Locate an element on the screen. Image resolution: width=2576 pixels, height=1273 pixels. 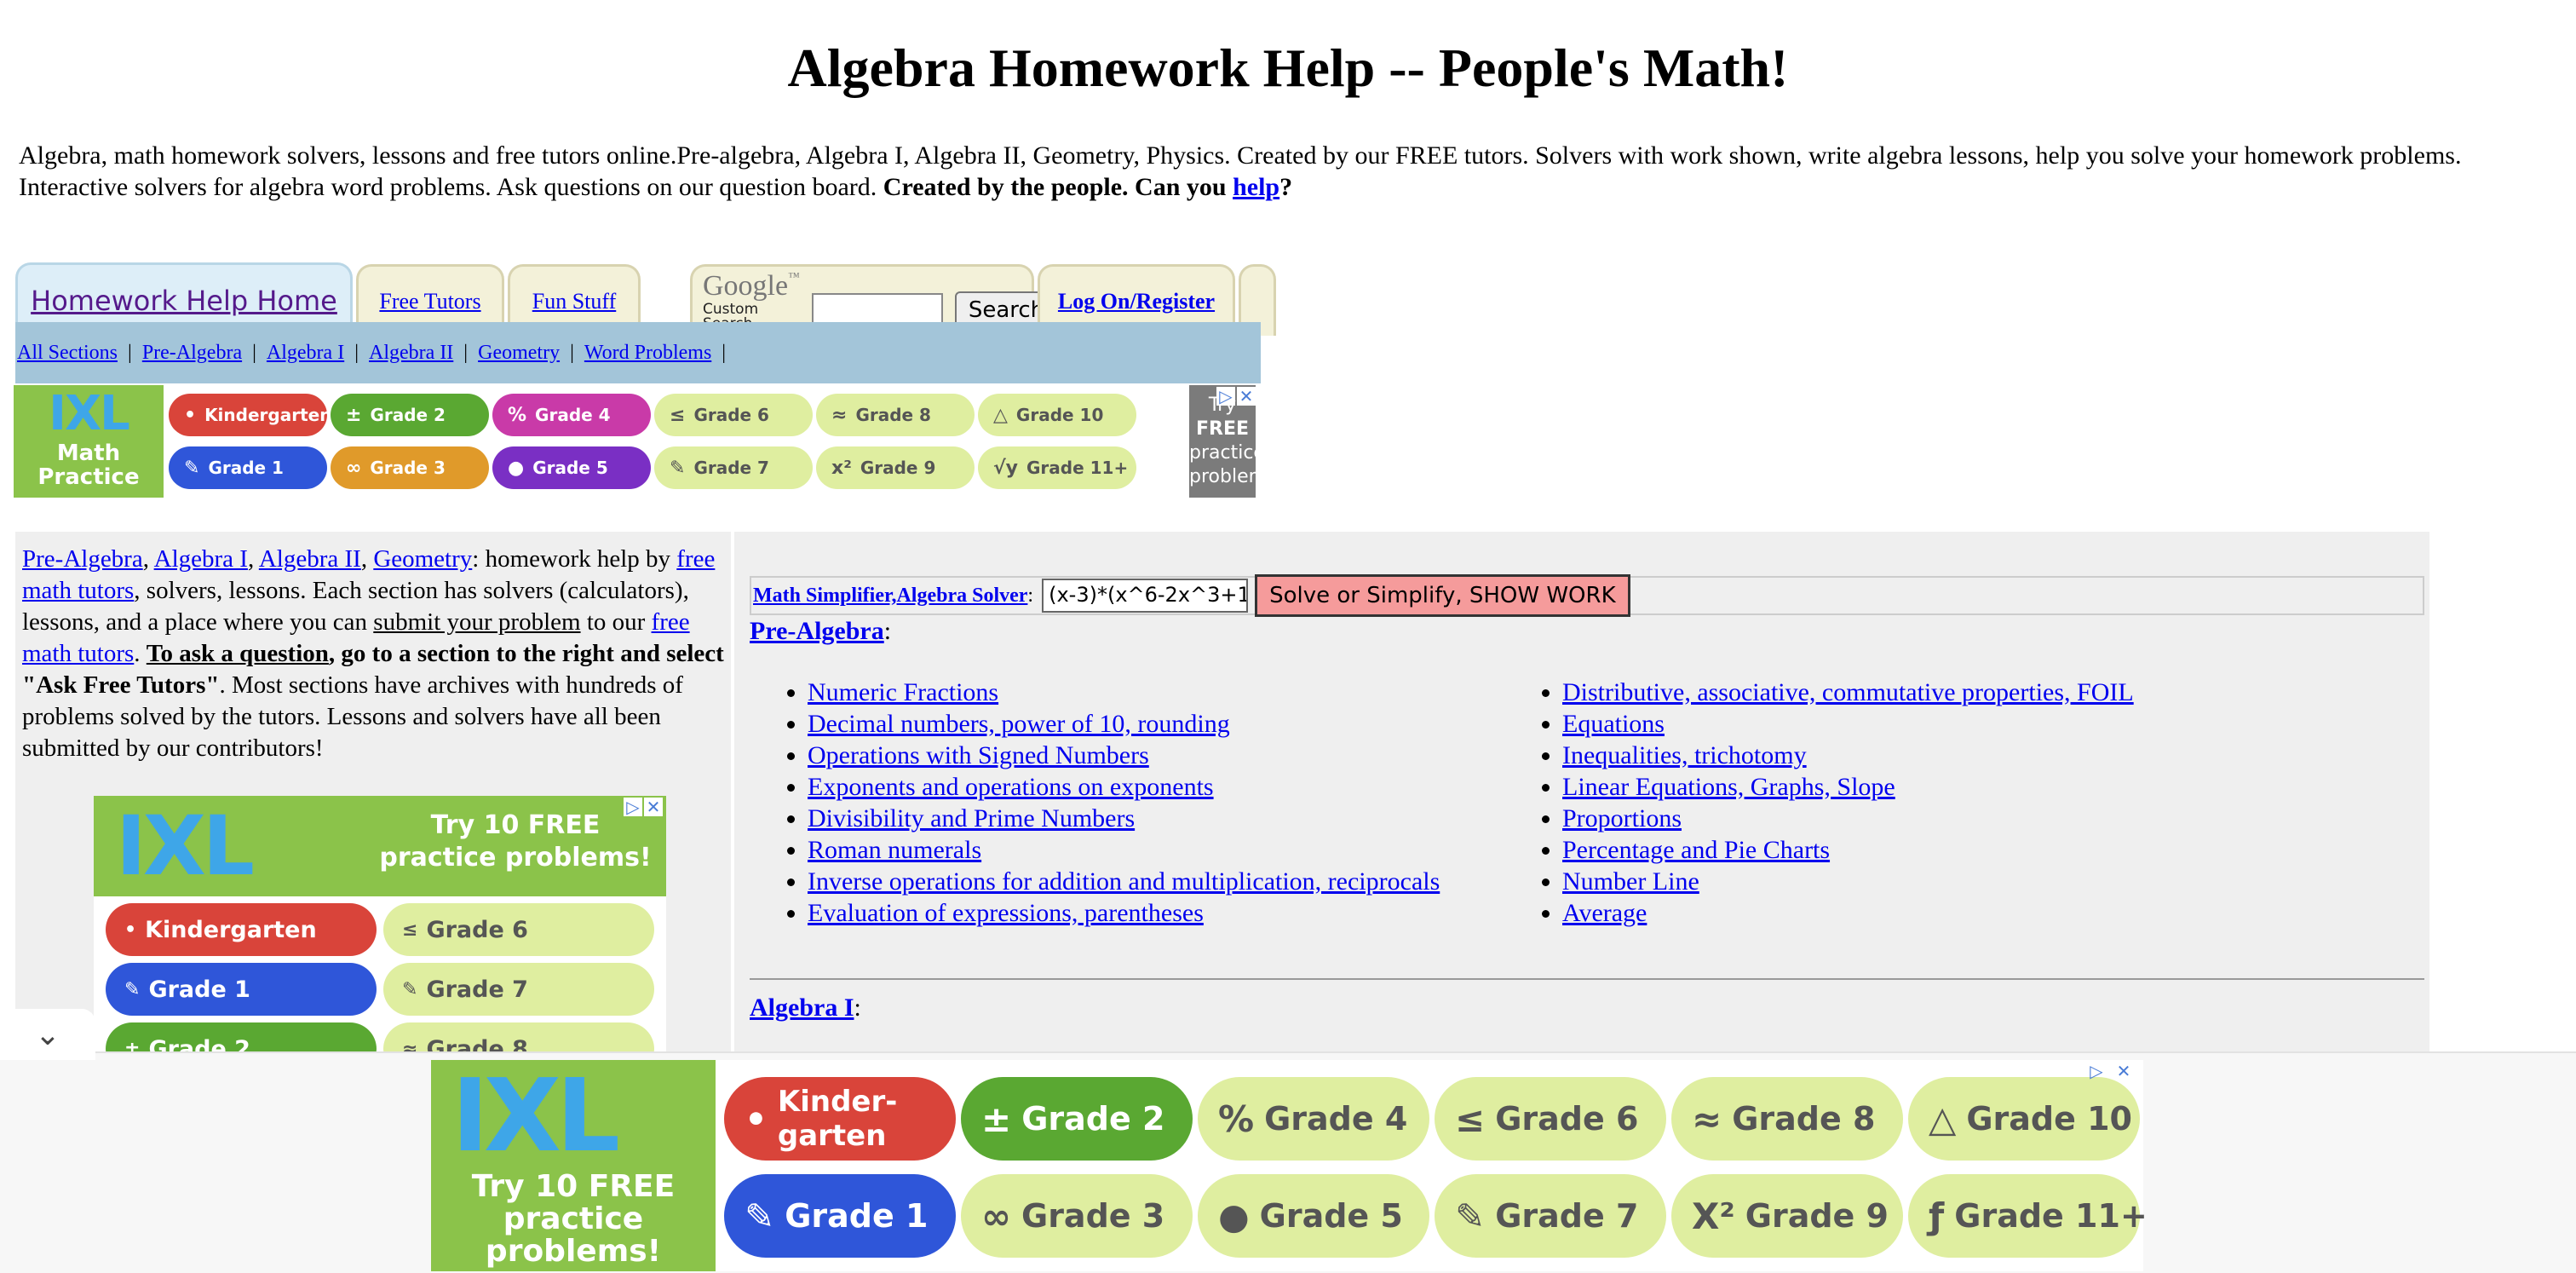
tab-home-link: Homework Help Home is located at coordinates (184, 301).